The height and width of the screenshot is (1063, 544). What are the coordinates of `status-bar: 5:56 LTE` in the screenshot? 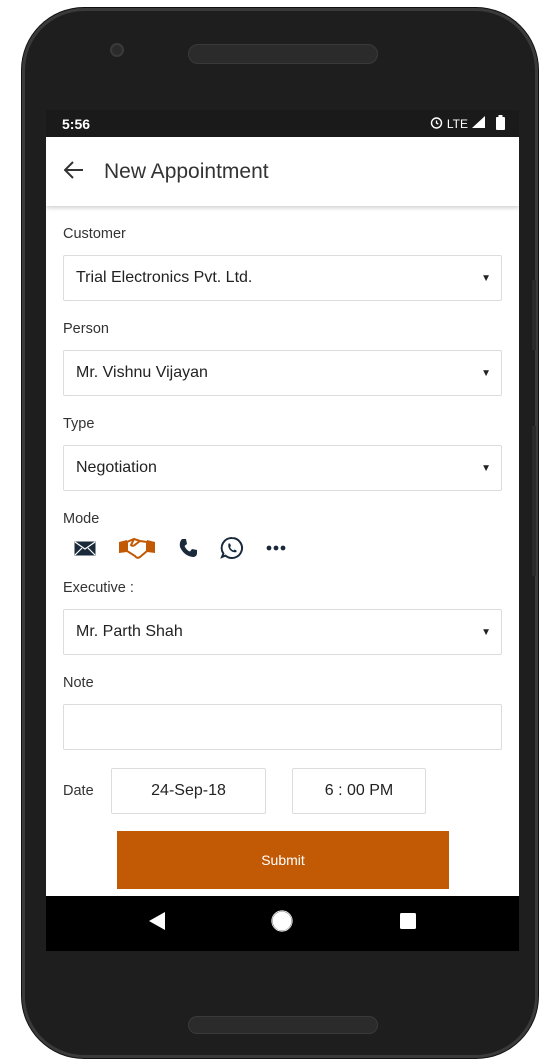 It's located at (282, 123).